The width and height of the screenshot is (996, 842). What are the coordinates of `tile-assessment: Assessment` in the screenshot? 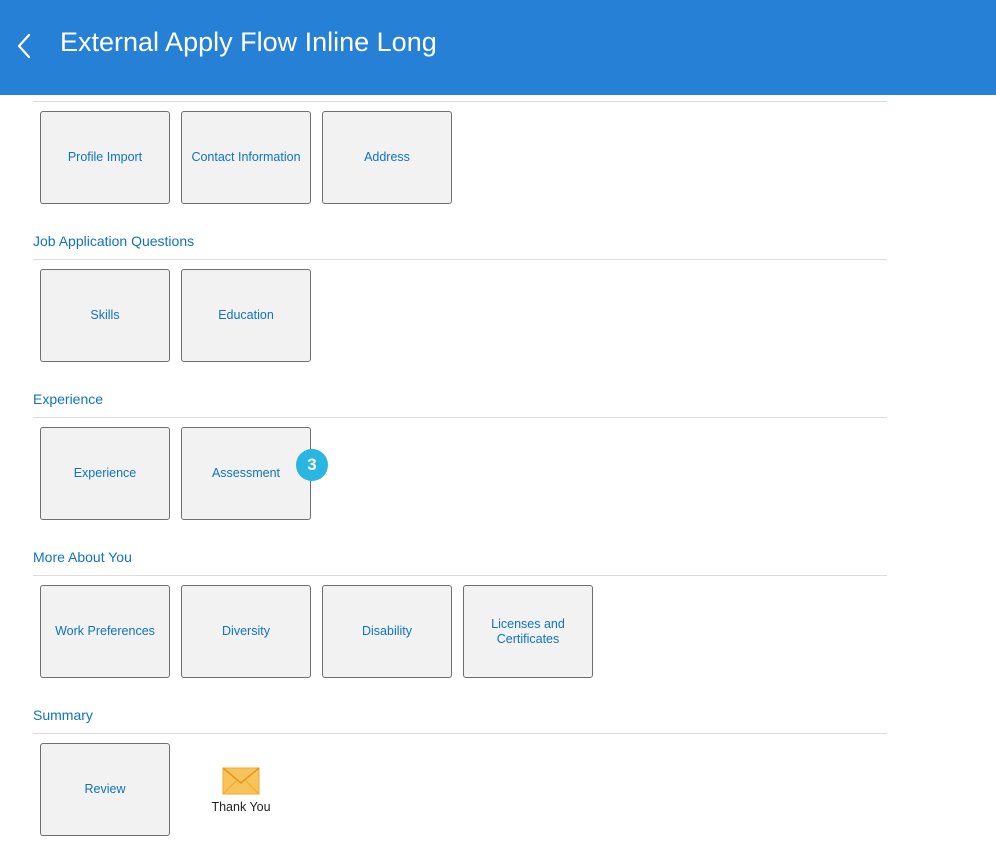 It's located at (246, 473).